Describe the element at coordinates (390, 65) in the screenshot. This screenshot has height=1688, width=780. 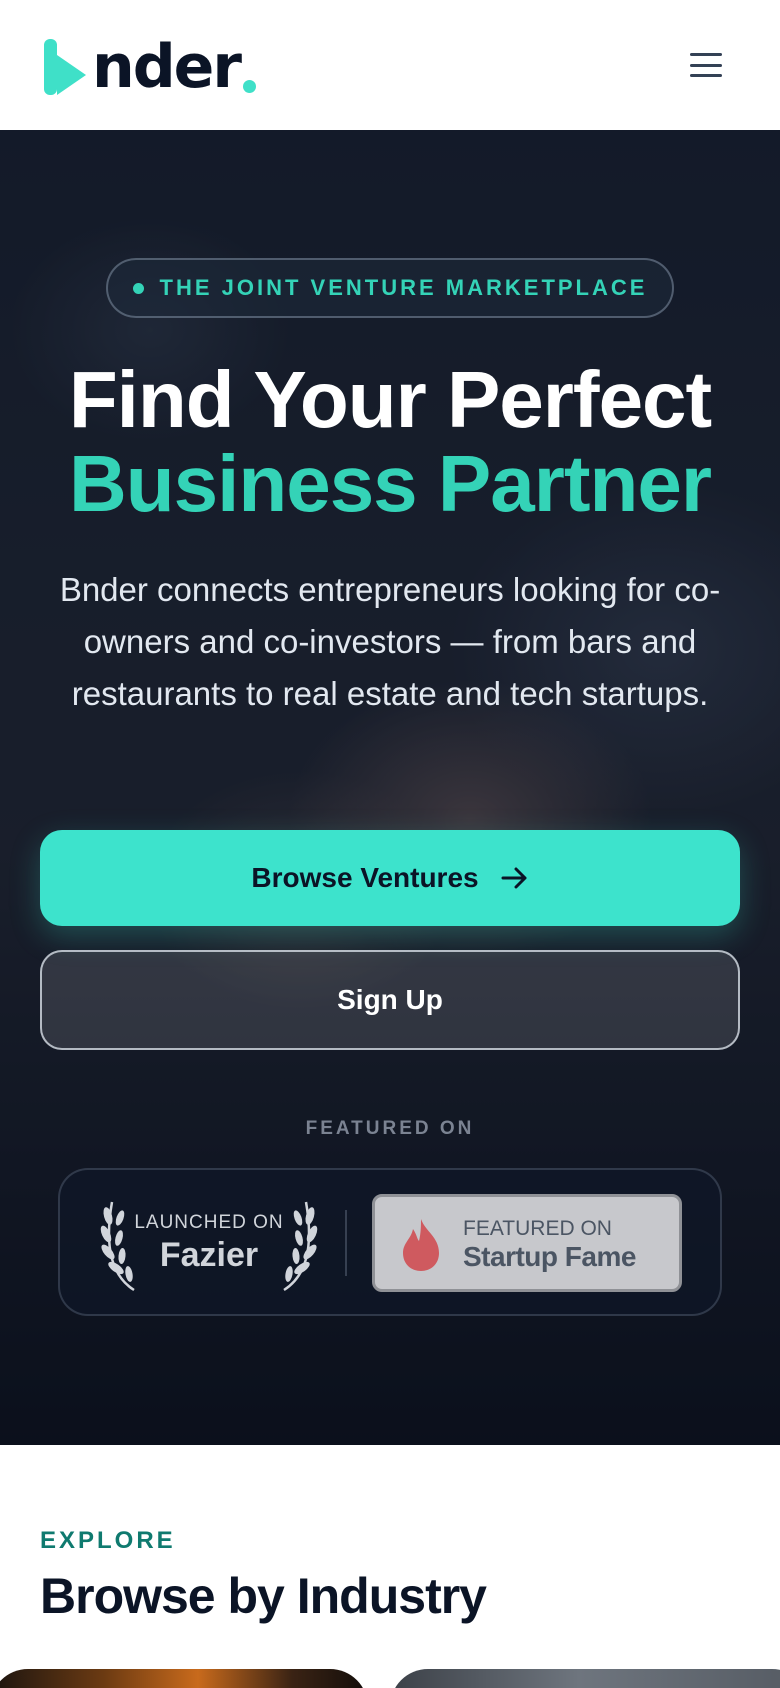
I see `site-header: nder` at that location.